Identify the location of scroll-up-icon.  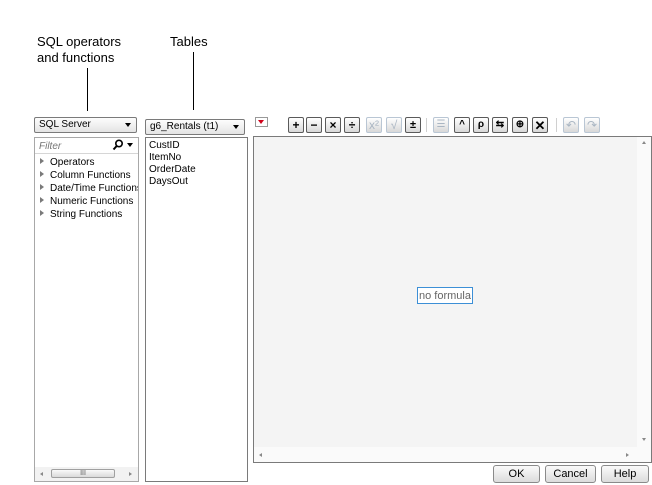
(644, 142).